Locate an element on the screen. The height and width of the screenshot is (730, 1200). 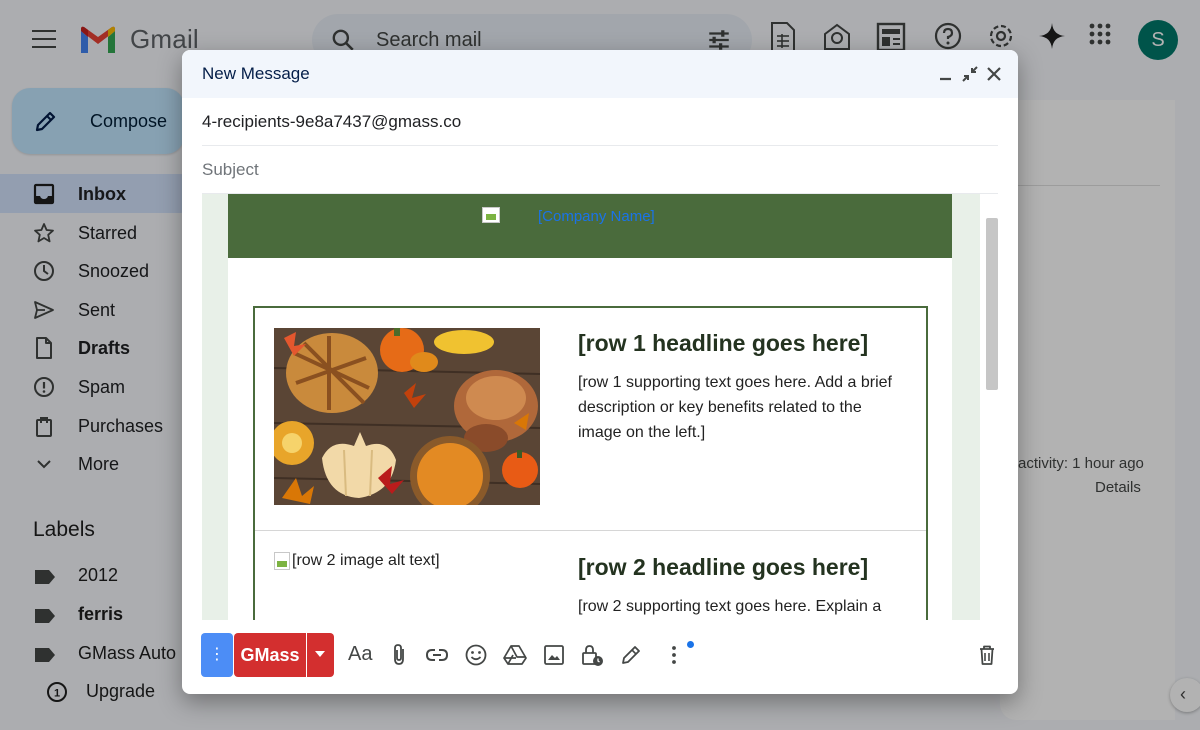
row1-image is located at coordinates (407, 416).